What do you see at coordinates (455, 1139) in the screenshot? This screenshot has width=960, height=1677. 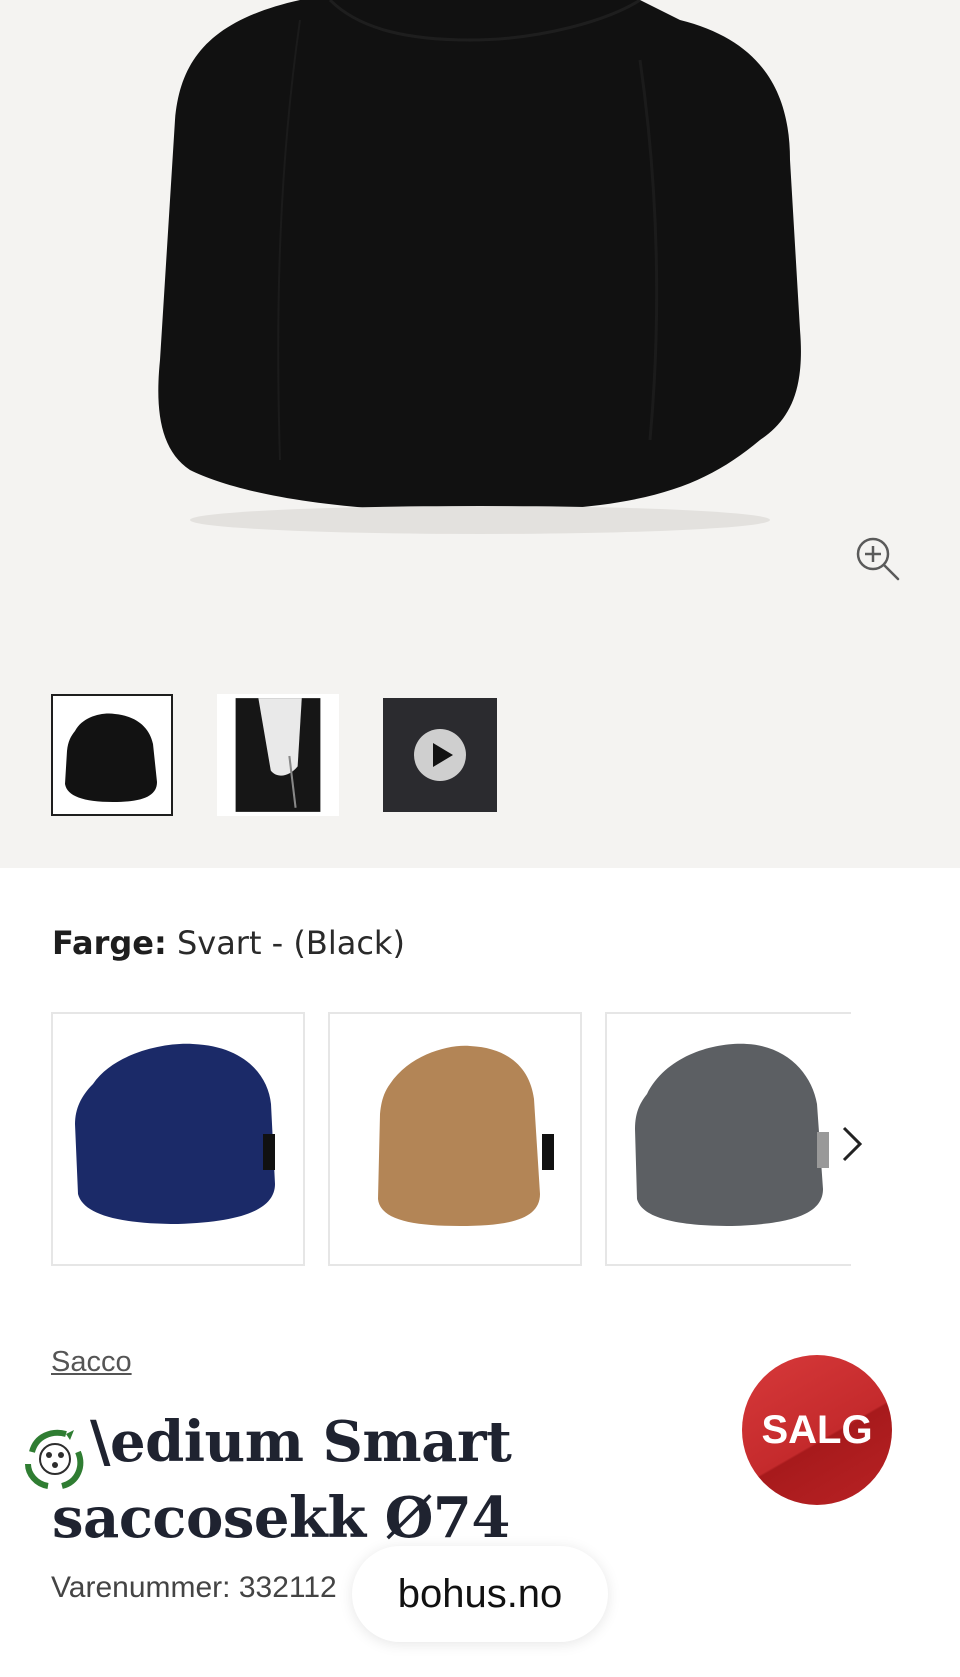 I see `color-swatch-tan` at bounding box center [455, 1139].